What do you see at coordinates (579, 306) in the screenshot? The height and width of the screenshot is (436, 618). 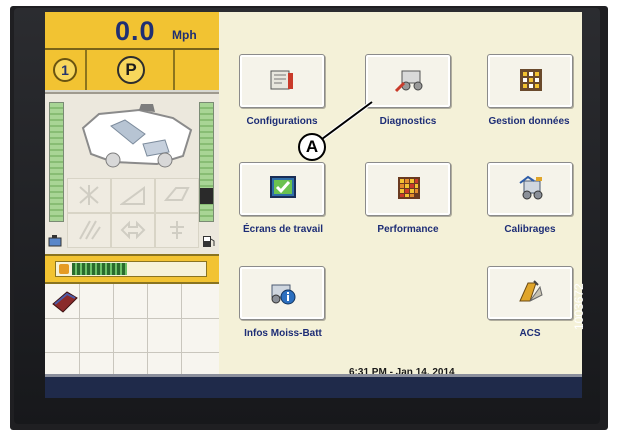 I see `figure-number: 1003672` at bounding box center [579, 306].